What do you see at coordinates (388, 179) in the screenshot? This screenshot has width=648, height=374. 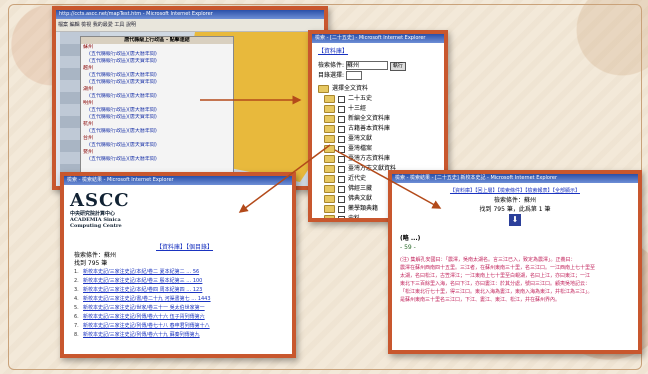 I see `arrow-search-to-document` at bounding box center [388, 179].